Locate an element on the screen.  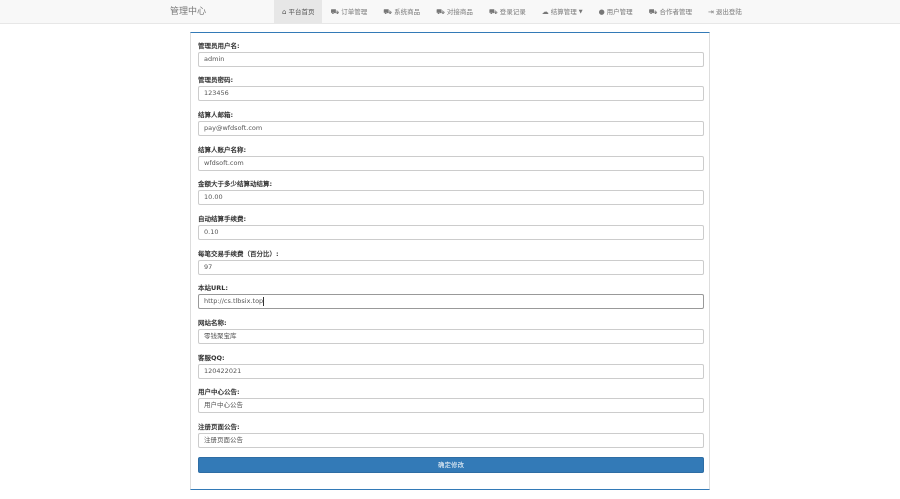
nav-item-label: 结算管理 is located at coordinates (563, 12).